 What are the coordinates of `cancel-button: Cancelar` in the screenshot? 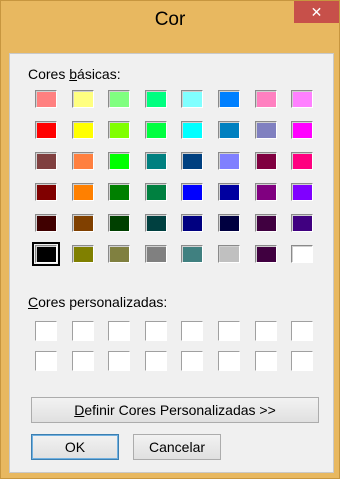 It's located at (177, 447).